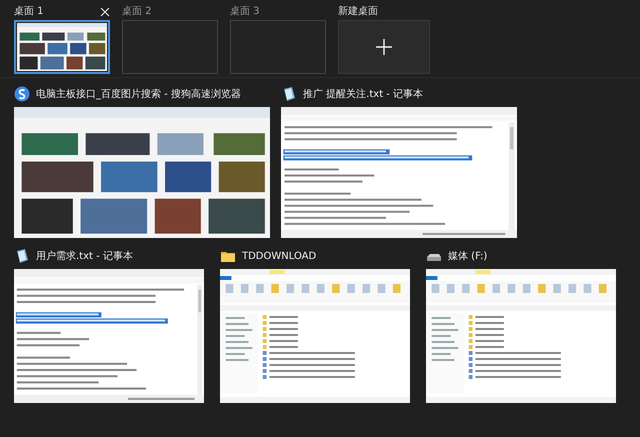 This screenshot has height=437, width=640. Describe the element at coordinates (138, 94) in the screenshot. I see `window-title: 电脑主板接口_百度图片搜索 - 搜狗高速浏览器` at that location.